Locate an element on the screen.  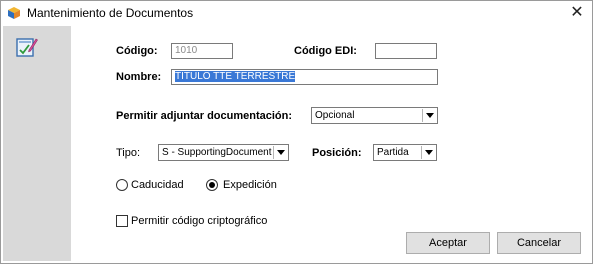
posicion-dropdown: Partida is located at coordinates (405, 152).